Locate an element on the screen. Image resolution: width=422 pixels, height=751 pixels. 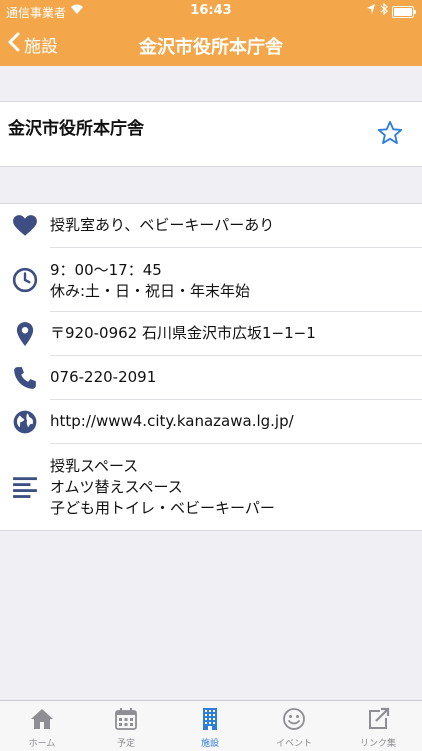
facilities-row: 授乳スペース オムツ替えスペース 子ども用トイレ・ベビーキーパー is located at coordinates (211, 487).